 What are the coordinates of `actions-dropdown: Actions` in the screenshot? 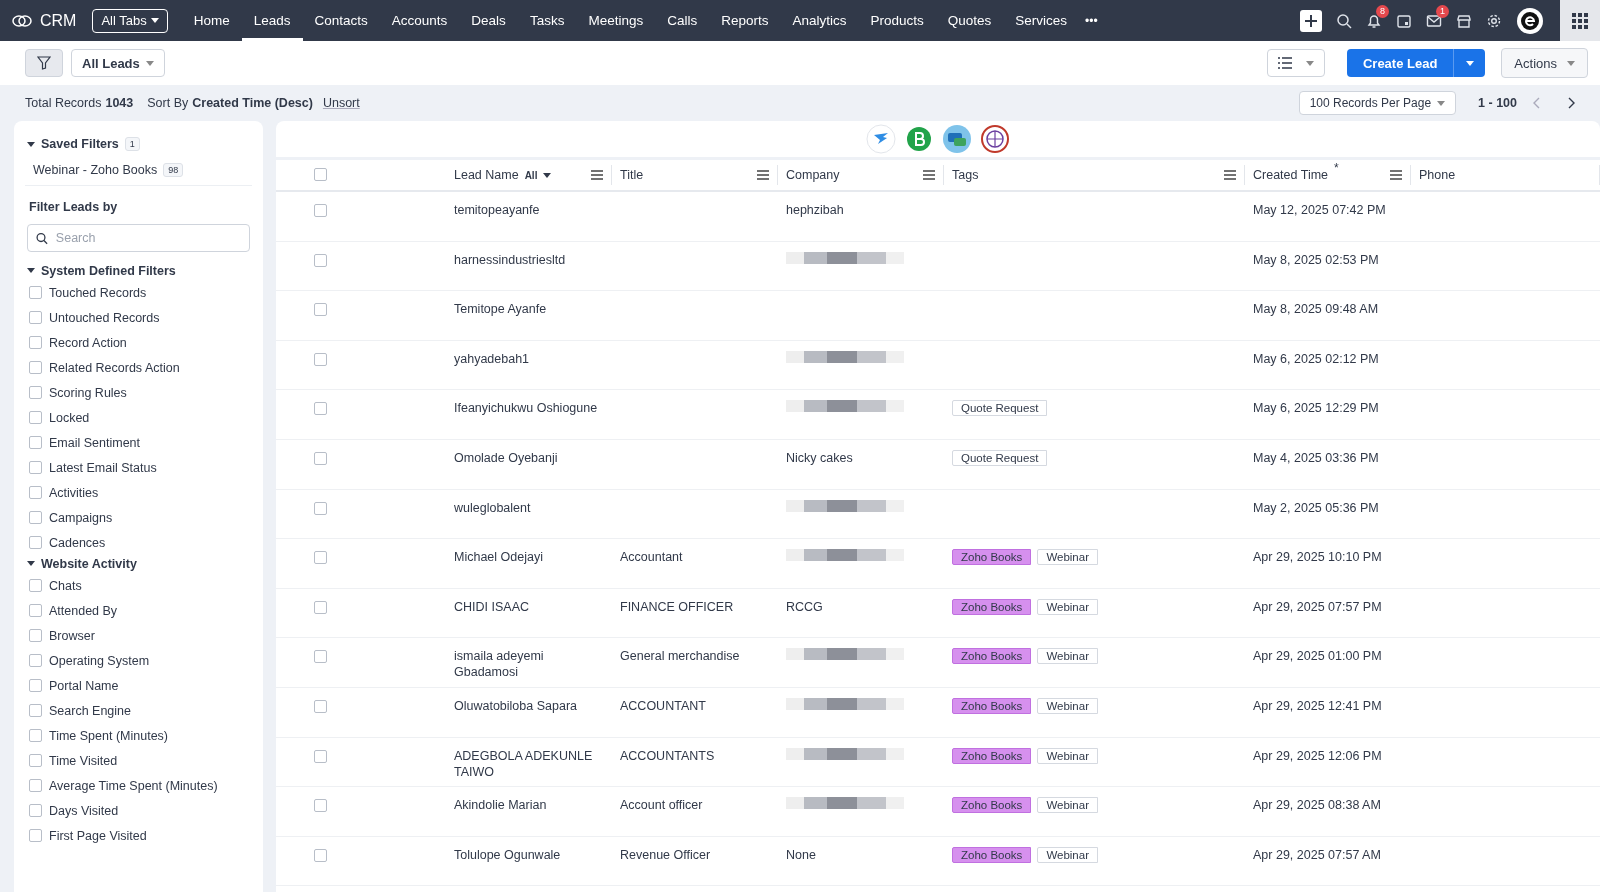 It's located at (1544, 63).